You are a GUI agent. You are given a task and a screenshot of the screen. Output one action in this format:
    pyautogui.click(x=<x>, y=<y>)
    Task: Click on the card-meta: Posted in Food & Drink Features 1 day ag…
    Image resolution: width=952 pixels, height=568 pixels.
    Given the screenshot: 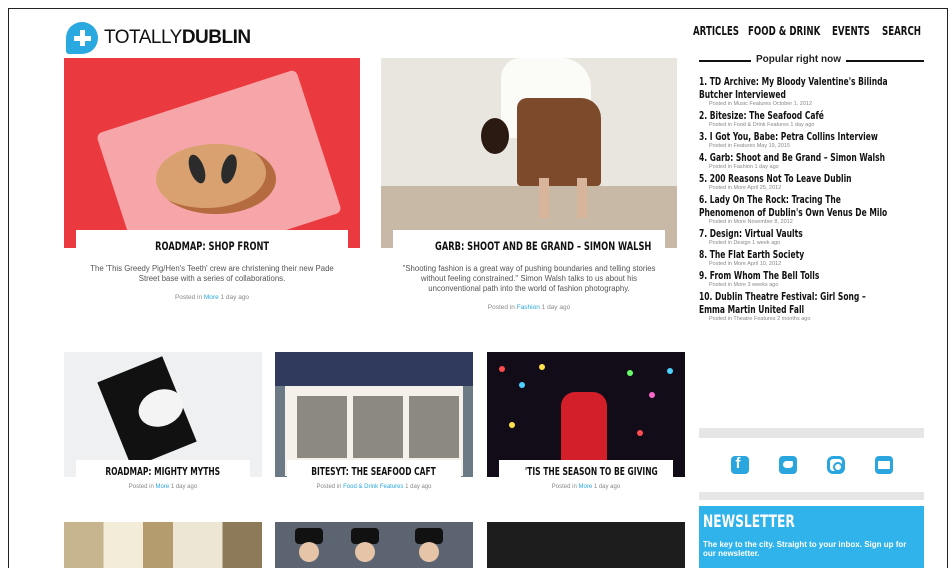 What is the action you would take?
    pyautogui.click(x=374, y=487)
    